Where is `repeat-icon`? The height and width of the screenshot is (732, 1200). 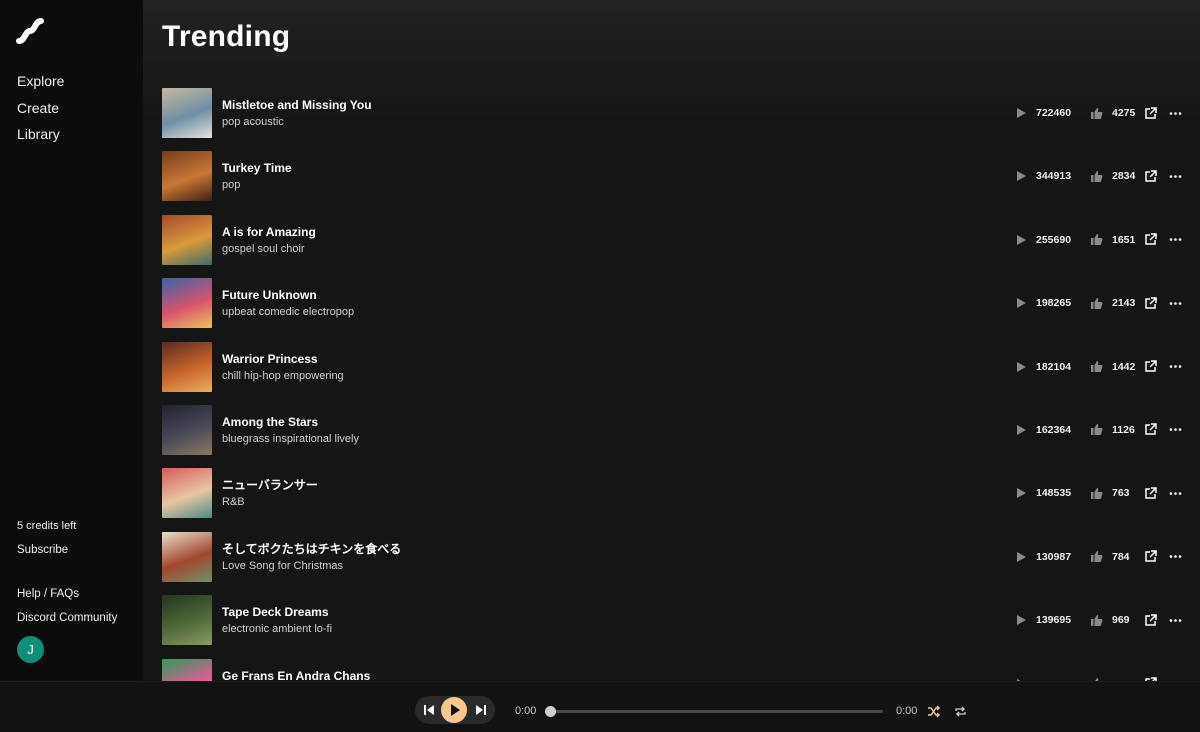
repeat-icon is located at coordinates (960, 711).